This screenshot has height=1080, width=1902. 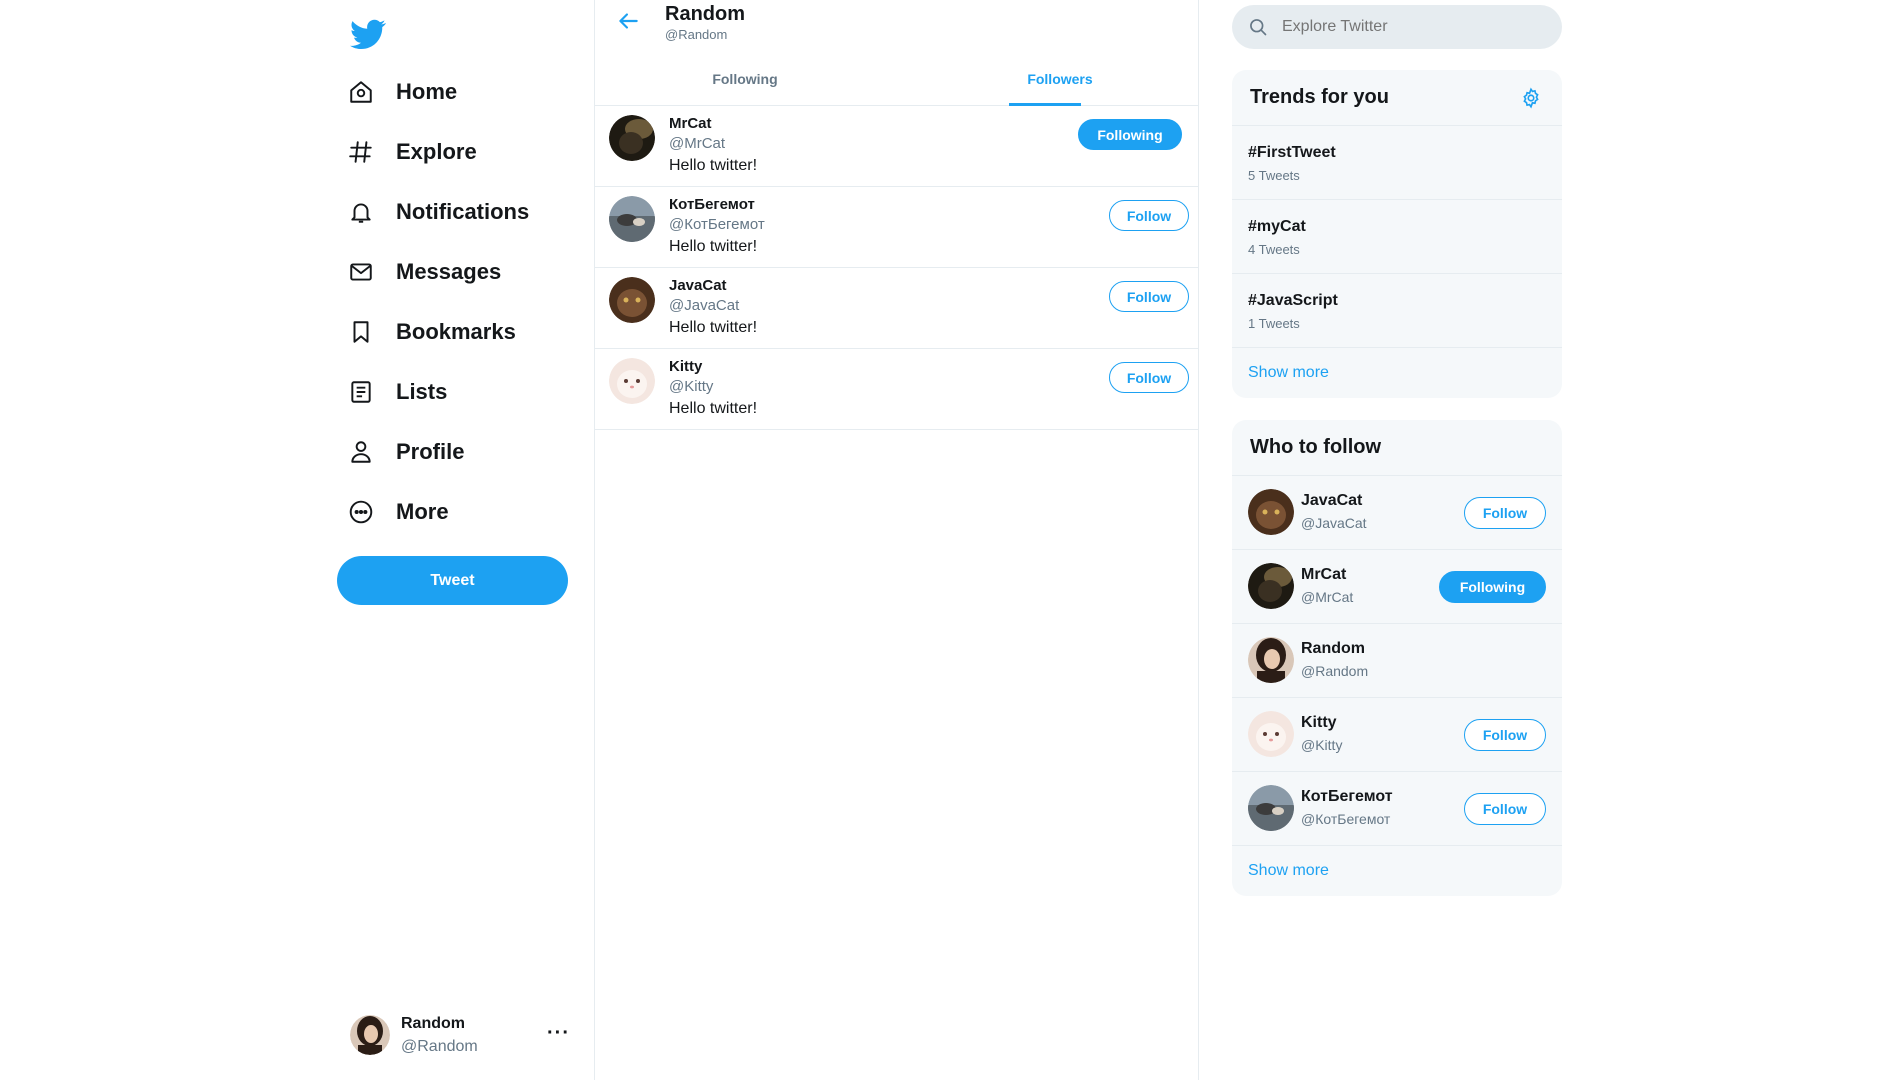 What do you see at coordinates (361, 392) in the screenshot?
I see `list-icon` at bounding box center [361, 392].